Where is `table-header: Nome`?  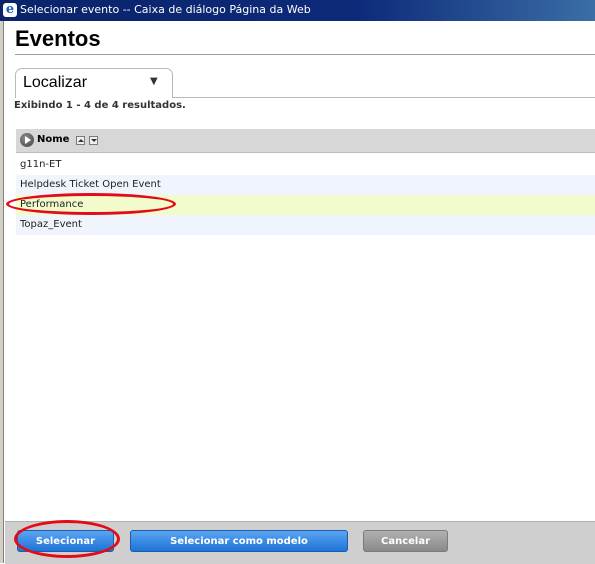
table-header: Nome is located at coordinates (305, 141).